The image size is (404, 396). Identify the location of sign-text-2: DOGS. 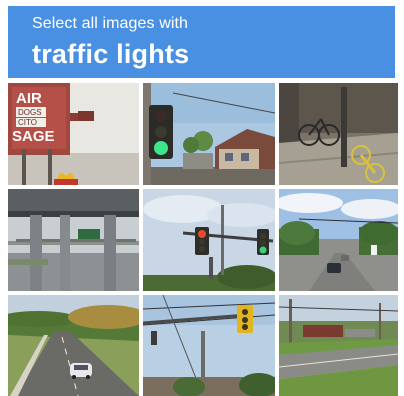
(30, 112).